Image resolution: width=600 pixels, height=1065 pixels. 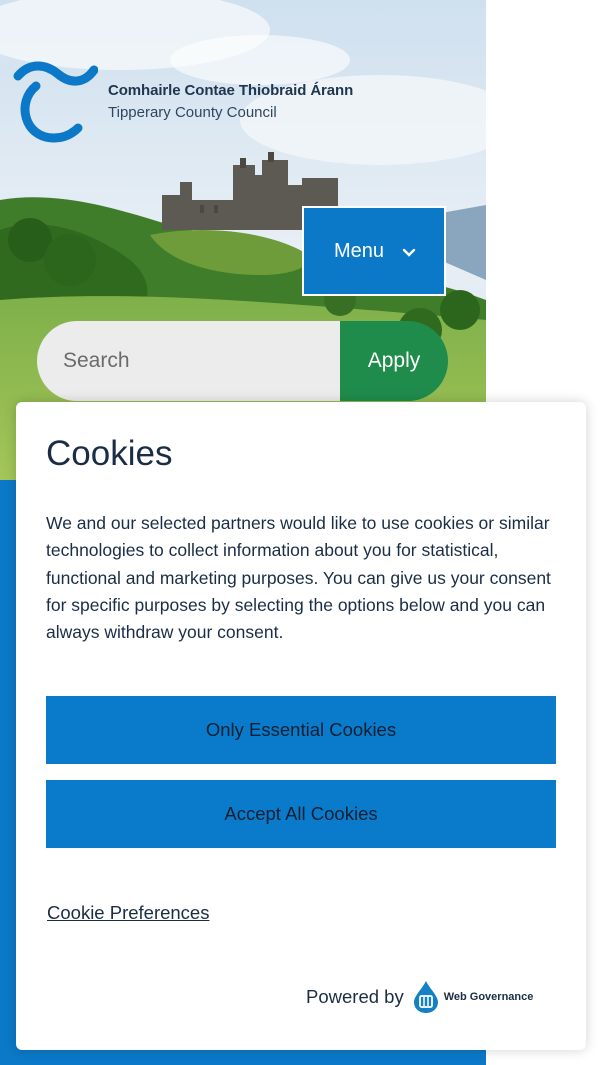 I want to click on cookie-preferences-link: Cookie Preferences, so click(x=128, y=913).